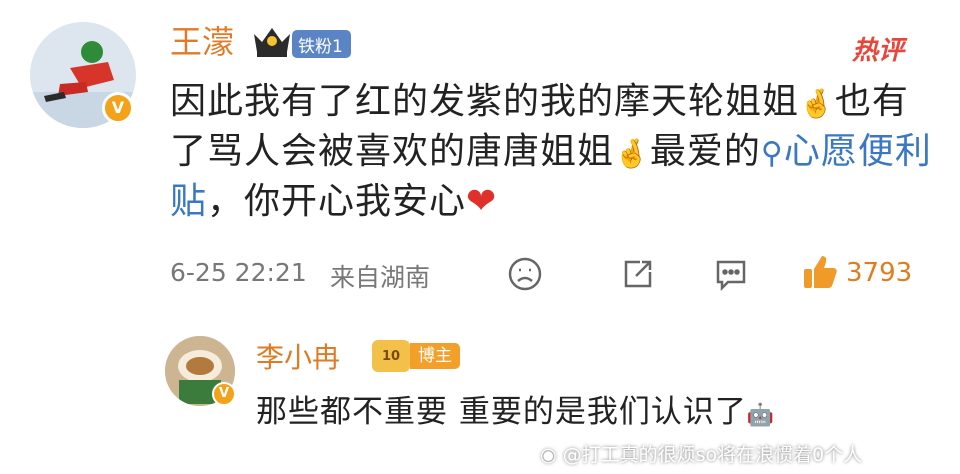 Image resolution: width=960 pixels, height=474 pixels. Describe the element at coordinates (485, 101) in the screenshot. I see `comment-text-part1: 因此我有了红的发紫的我的摩天轮姐姐` at that location.